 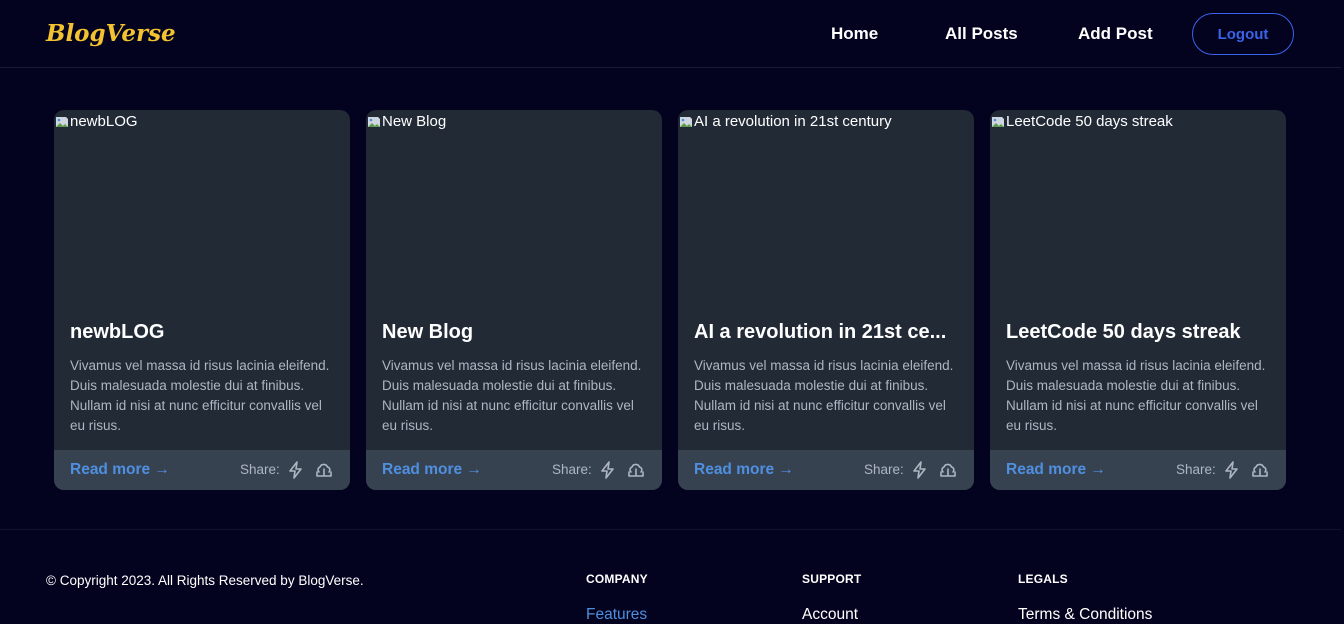 I want to click on post-image: newbLOG, so click(x=202, y=210).